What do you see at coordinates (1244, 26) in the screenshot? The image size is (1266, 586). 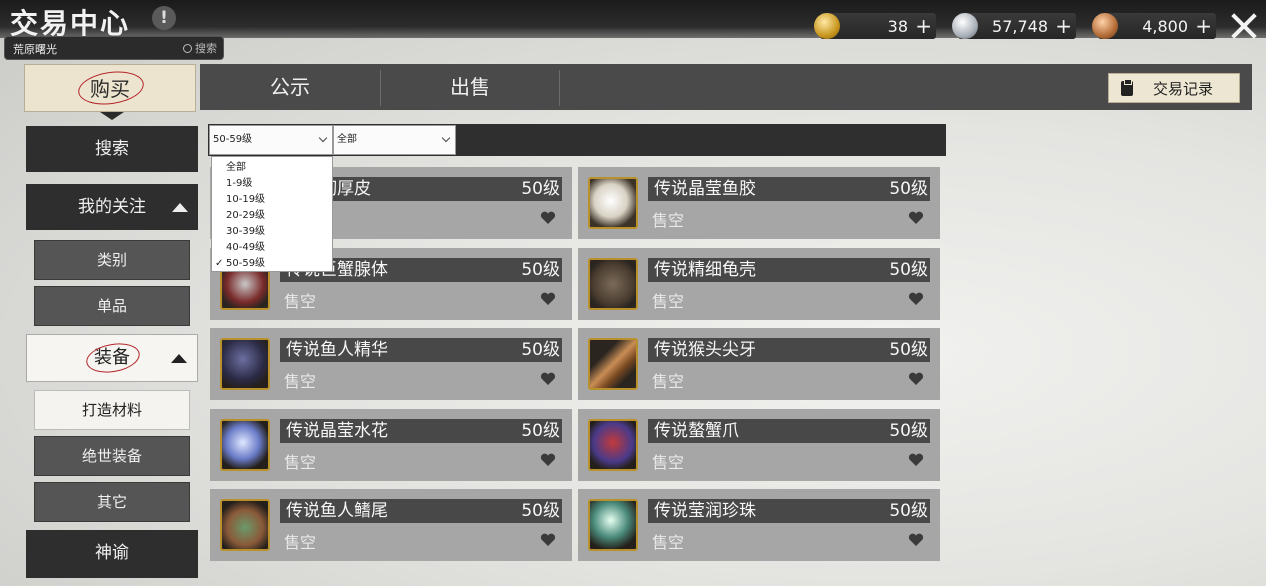 I see `close-icon` at bounding box center [1244, 26].